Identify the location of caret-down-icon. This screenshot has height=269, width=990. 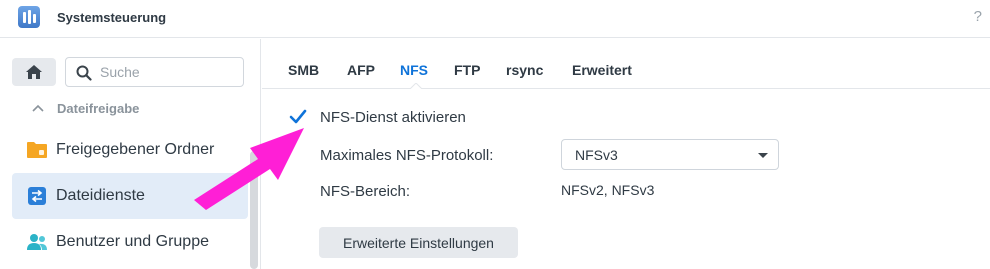
(763, 155).